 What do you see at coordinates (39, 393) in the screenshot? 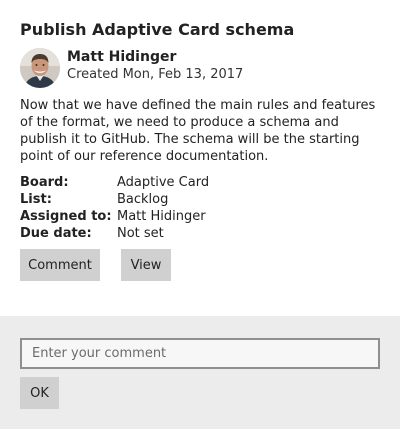
I see `ok-button: OK` at bounding box center [39, 393].